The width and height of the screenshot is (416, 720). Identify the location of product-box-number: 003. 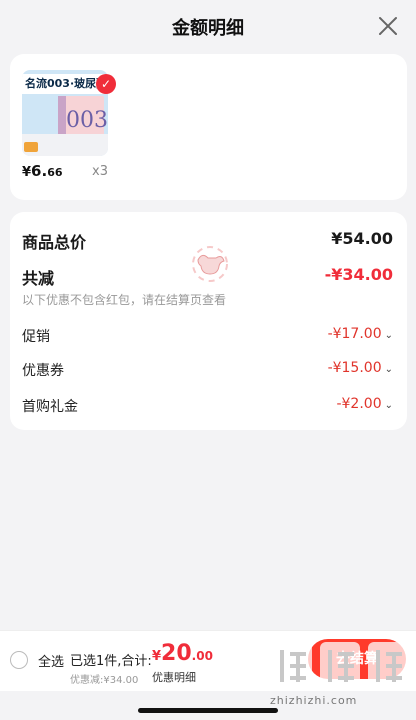
(87, 120).